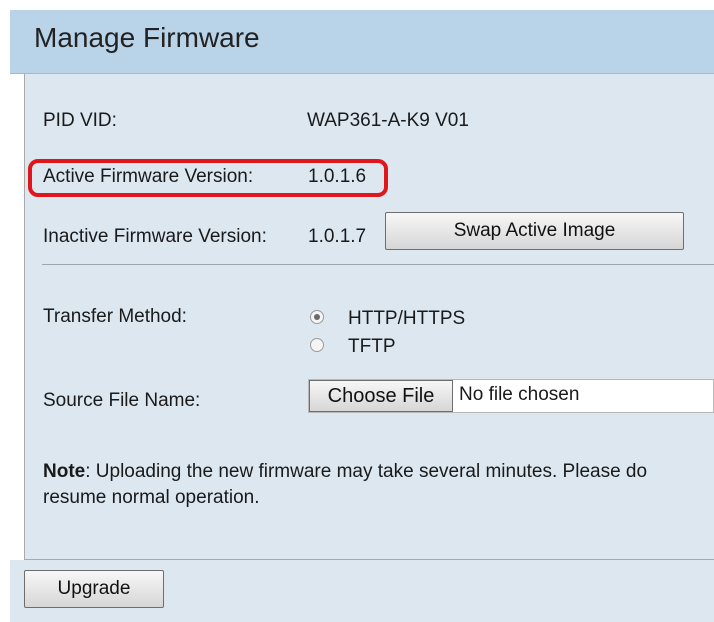  What do you see at coordinates (147, 37) in the screenshot?
I see `page-title: Manage Firmware` at bounding box center [147, 37].